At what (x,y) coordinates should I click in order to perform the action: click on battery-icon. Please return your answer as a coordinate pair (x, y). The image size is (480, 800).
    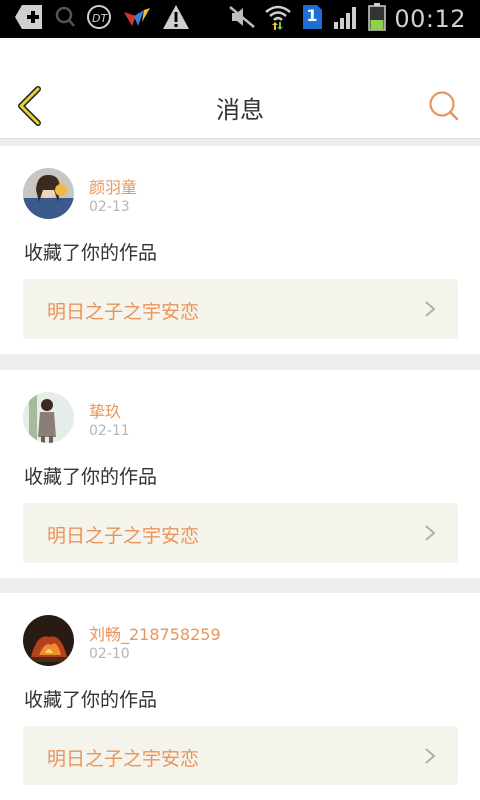
    Looking at the image, I should click on (377, 19).